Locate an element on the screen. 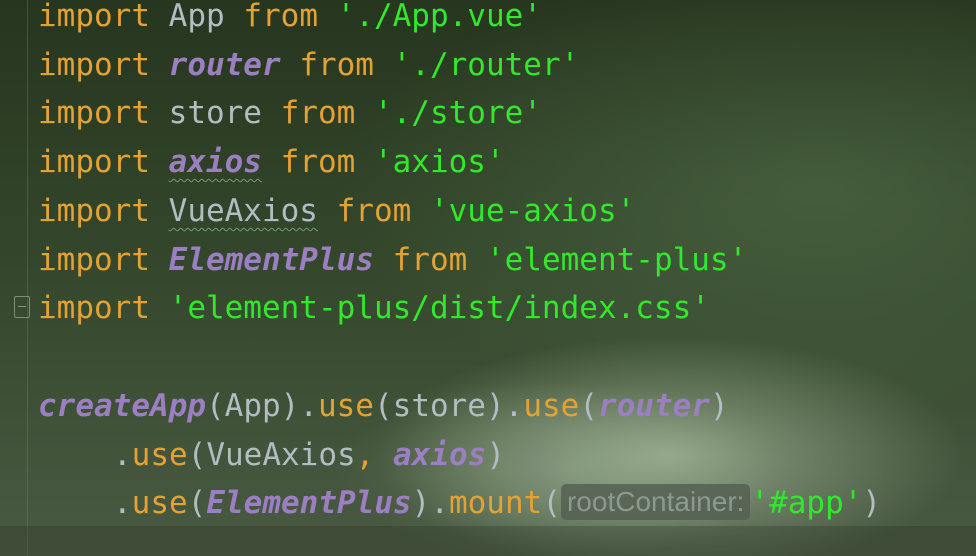 This screenshot has width=976, height=556. code-line-4: import axios from 'axios' is located at coordinates (271, 162).